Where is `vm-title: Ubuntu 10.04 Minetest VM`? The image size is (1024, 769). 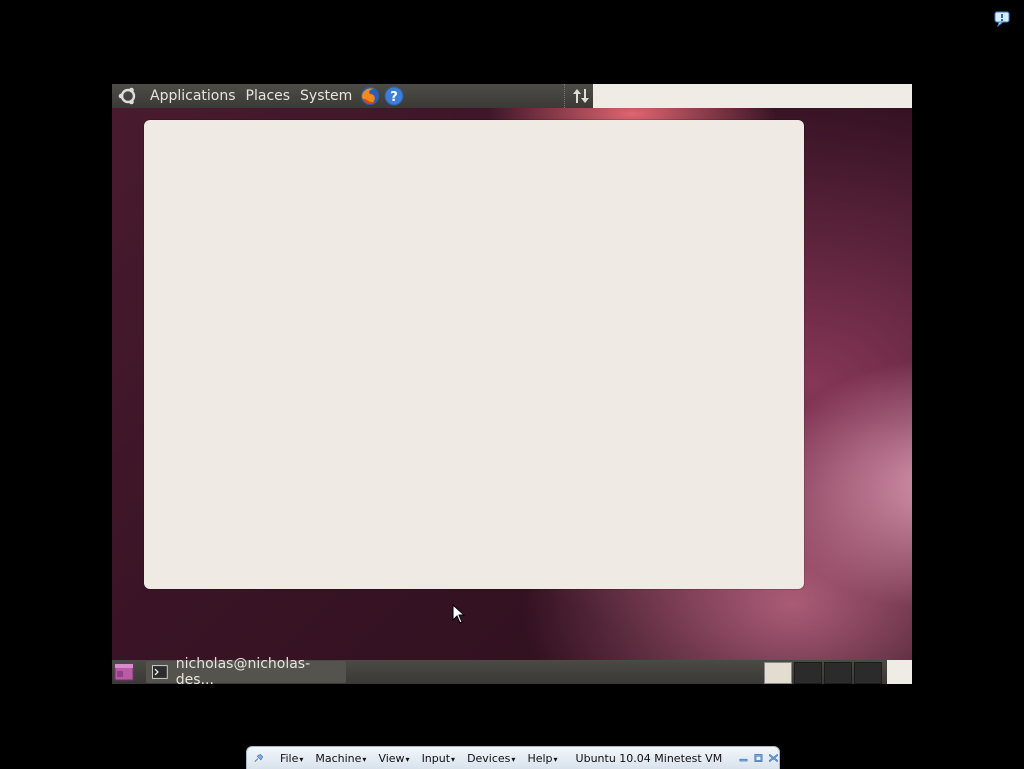
vm-title: Ubuntu 10.04 Minetest VM is located at coordinates (649, 758).